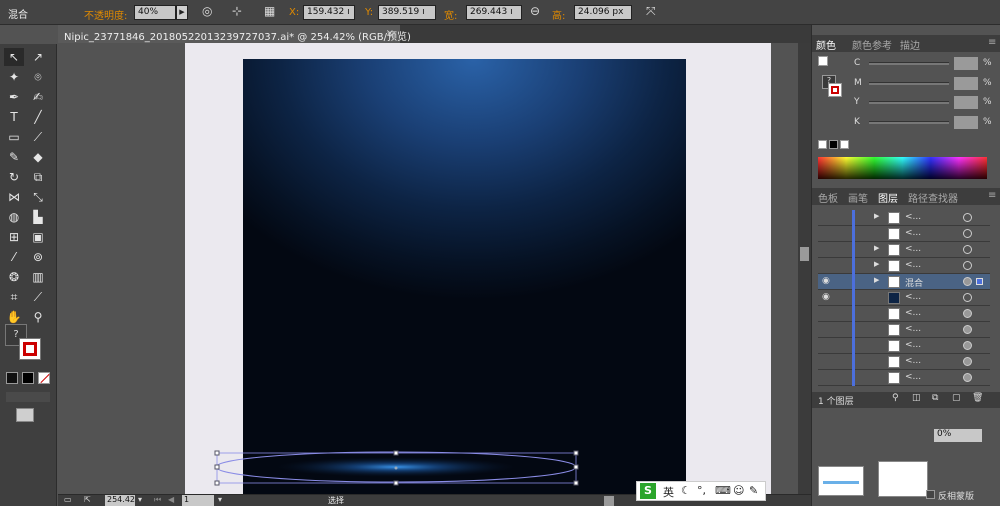  What do you see at coordinates (14, 257) in the screenshot?
I see `eyedropper-icon: ⁄` at bounding box center [14, 257].